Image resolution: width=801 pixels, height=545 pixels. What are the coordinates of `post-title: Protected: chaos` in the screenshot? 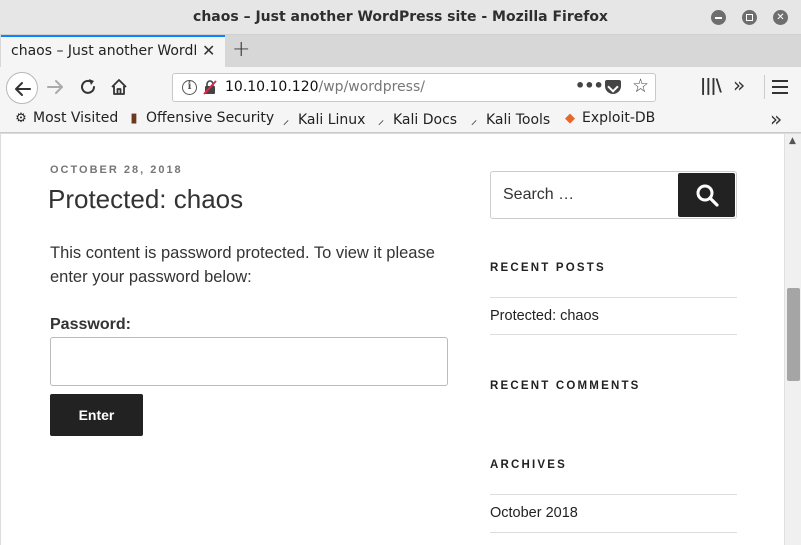 It's located at (146, 199).